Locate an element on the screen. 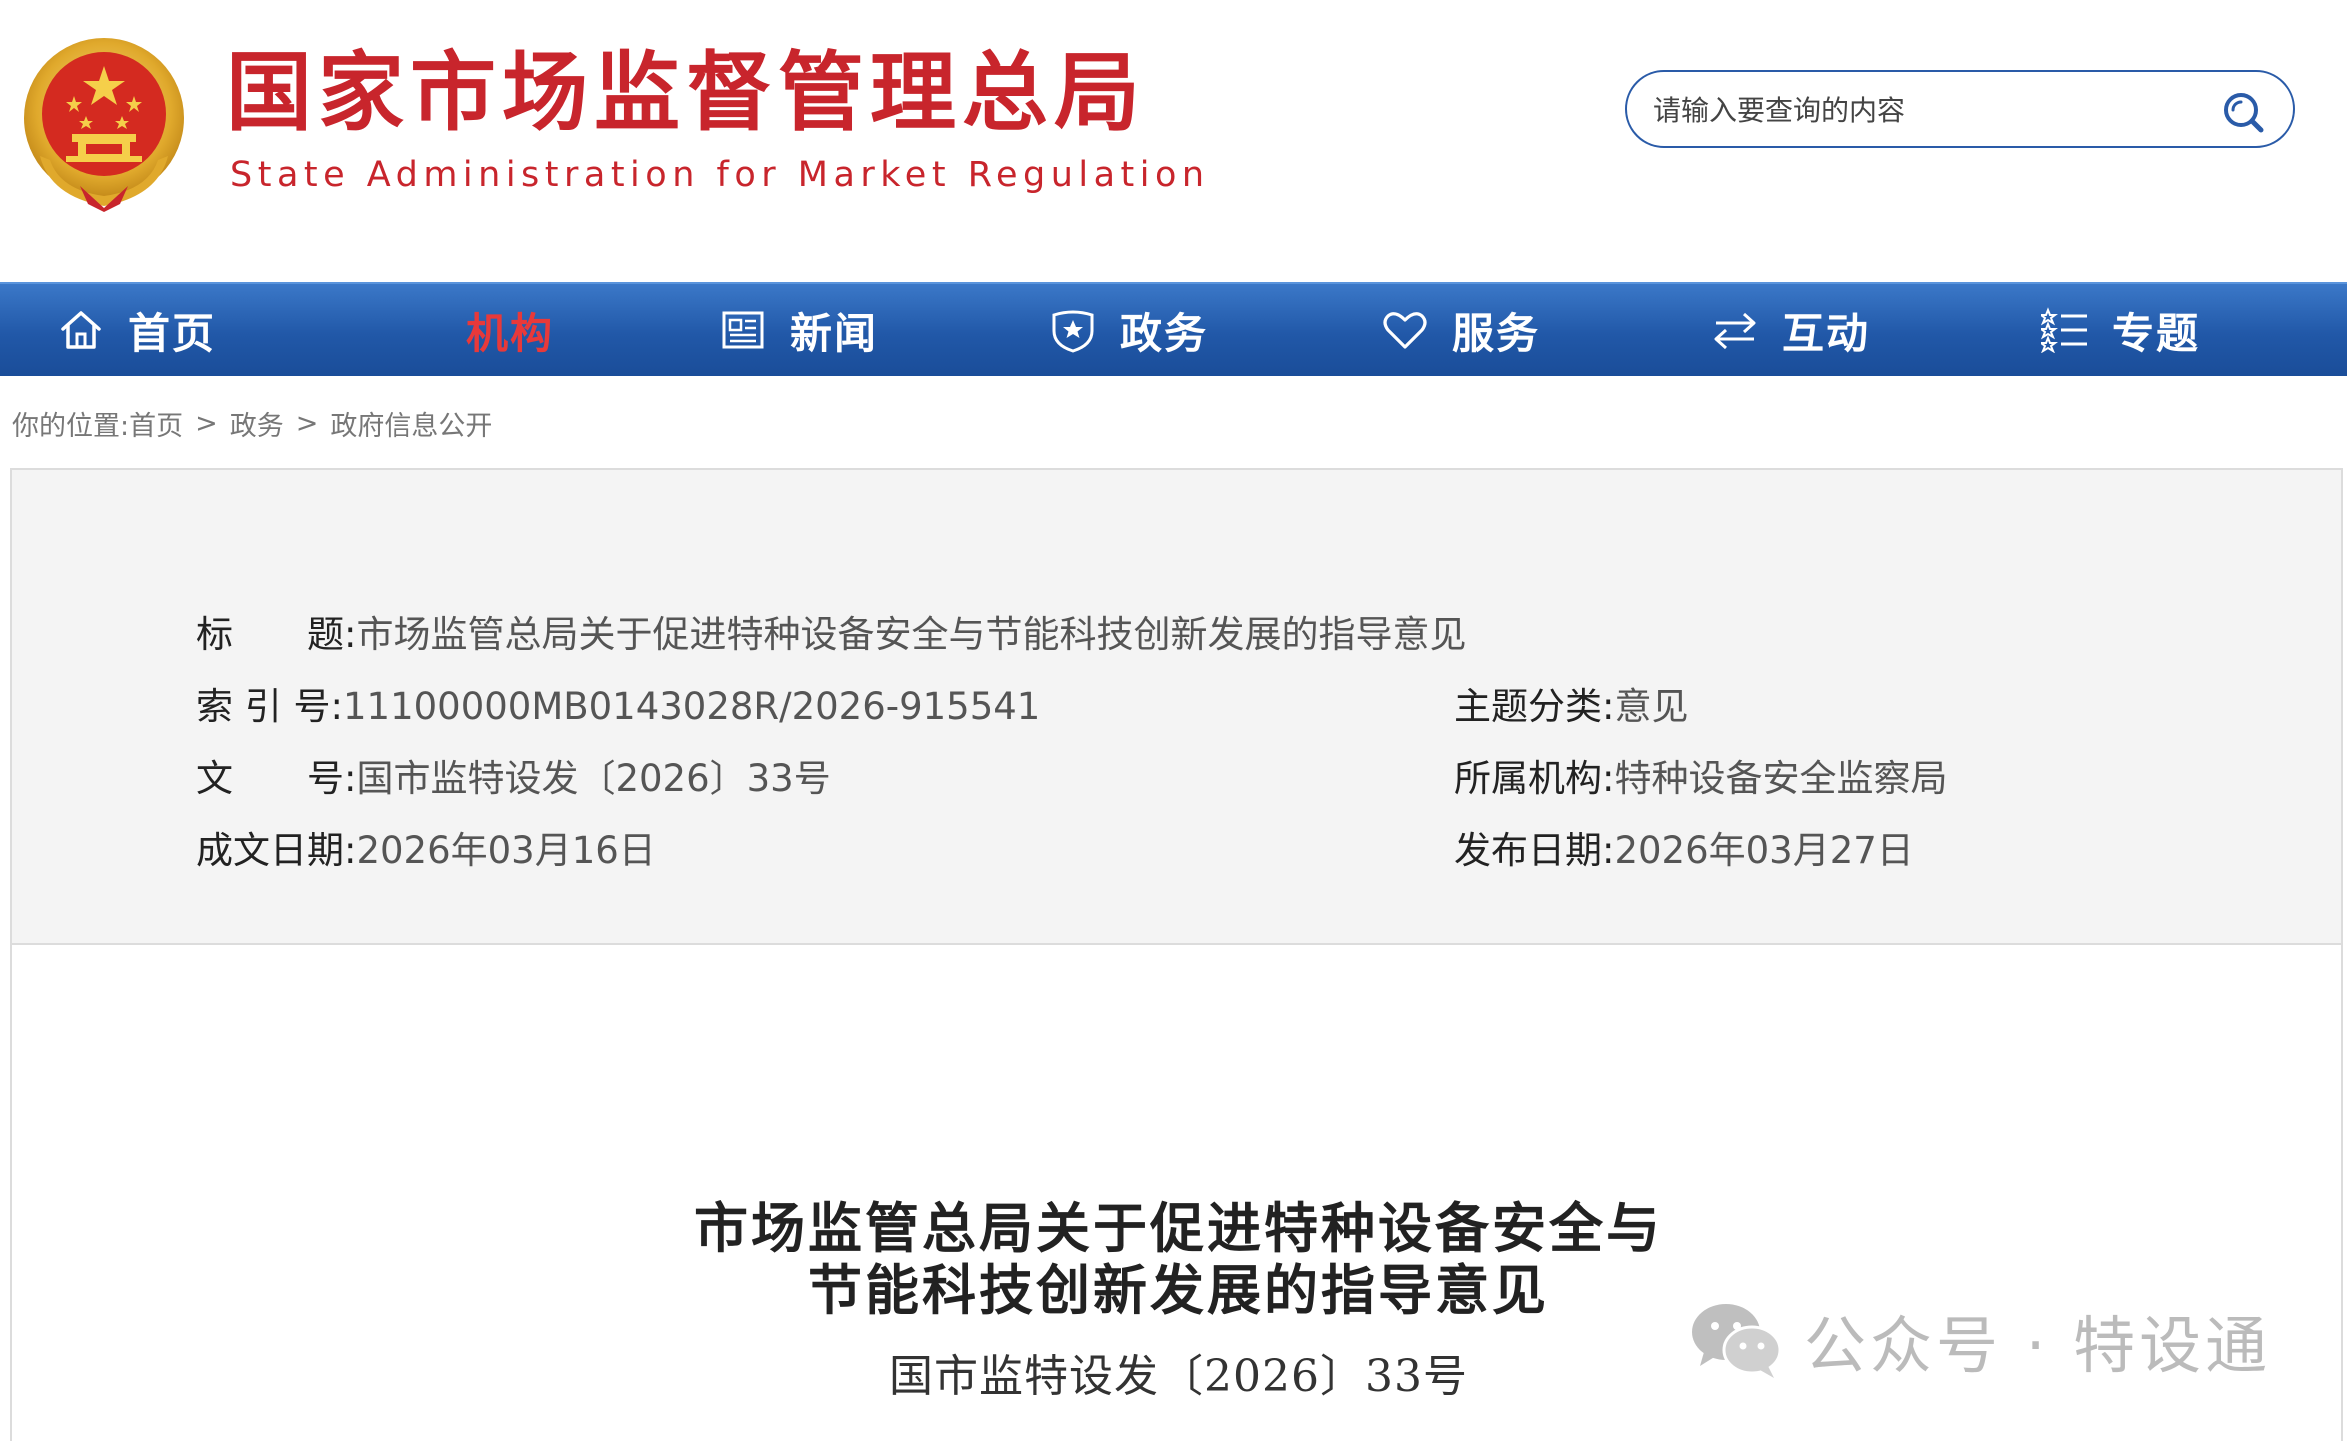 The width and height of the screenshot is (2347, 1441). home-icon is located at coordinates (81, 330).